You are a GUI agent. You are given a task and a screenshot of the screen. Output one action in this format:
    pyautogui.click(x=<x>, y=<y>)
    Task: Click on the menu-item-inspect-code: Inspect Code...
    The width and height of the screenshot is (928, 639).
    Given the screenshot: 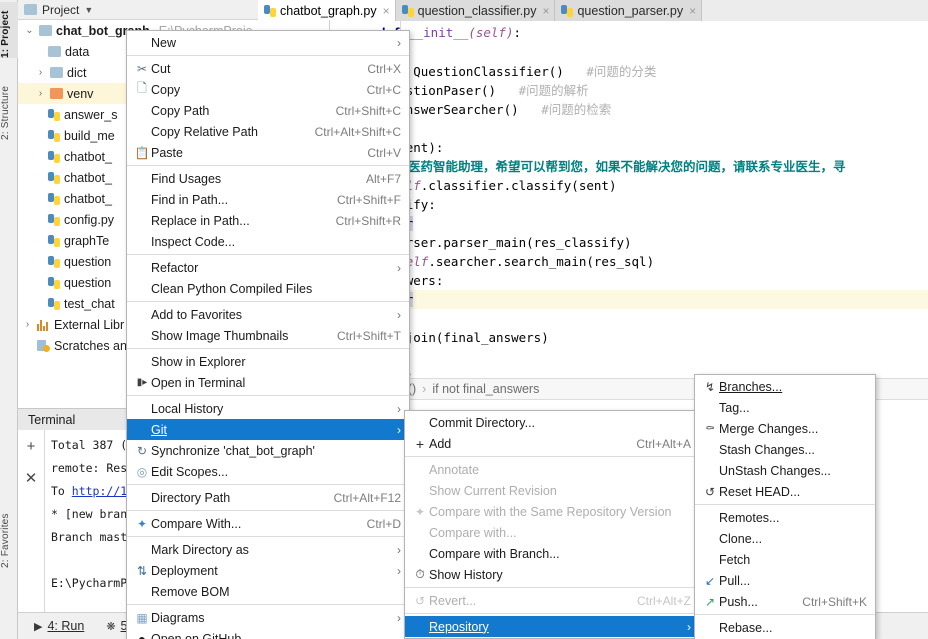 What is the action you would take?
    pyautogui.click(x=268, y=241)
    